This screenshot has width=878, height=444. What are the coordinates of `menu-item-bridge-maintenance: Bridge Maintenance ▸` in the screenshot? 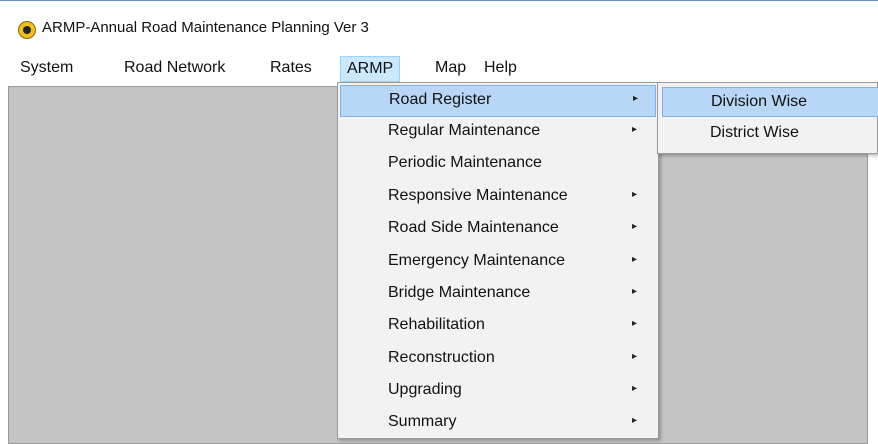 It's located at (498, 295).